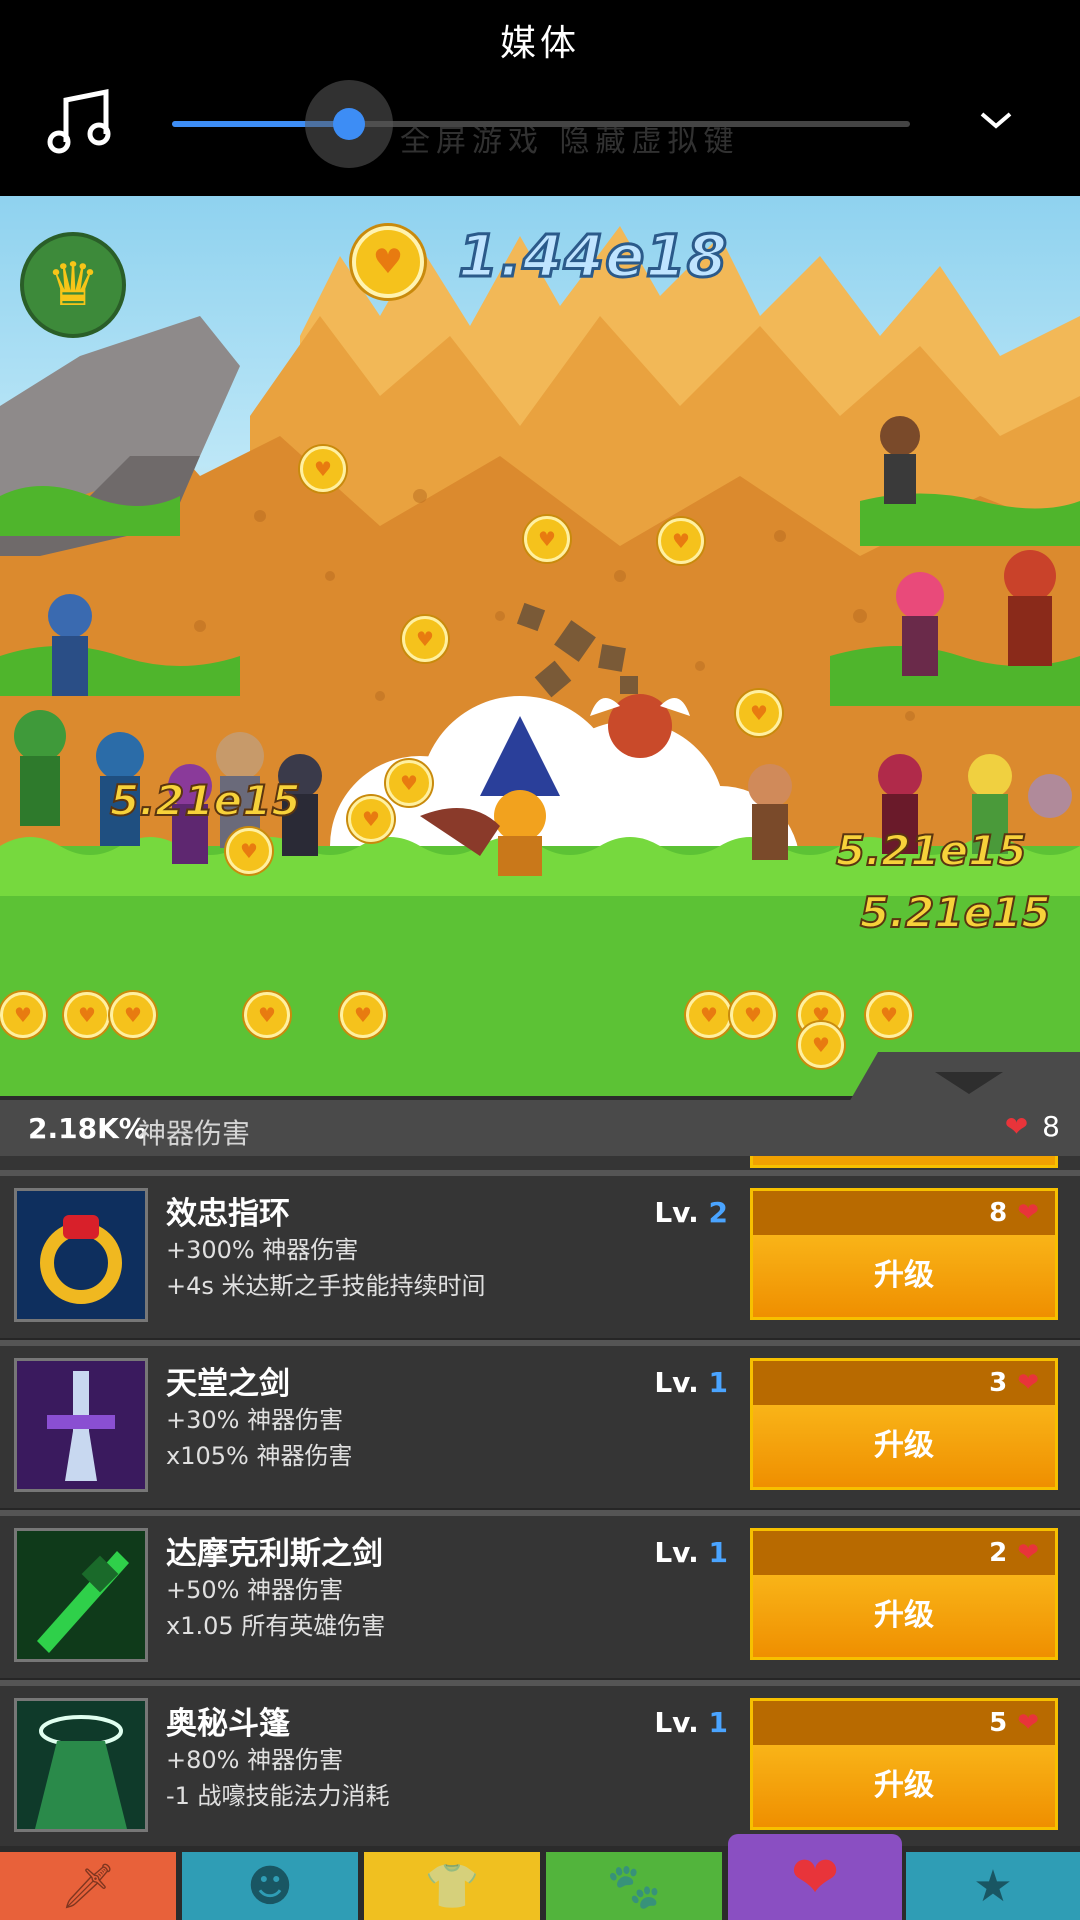 This screenshot has height=1920, width=1080. I want to click on sword-icon: 🗡, so click(88, 1886).